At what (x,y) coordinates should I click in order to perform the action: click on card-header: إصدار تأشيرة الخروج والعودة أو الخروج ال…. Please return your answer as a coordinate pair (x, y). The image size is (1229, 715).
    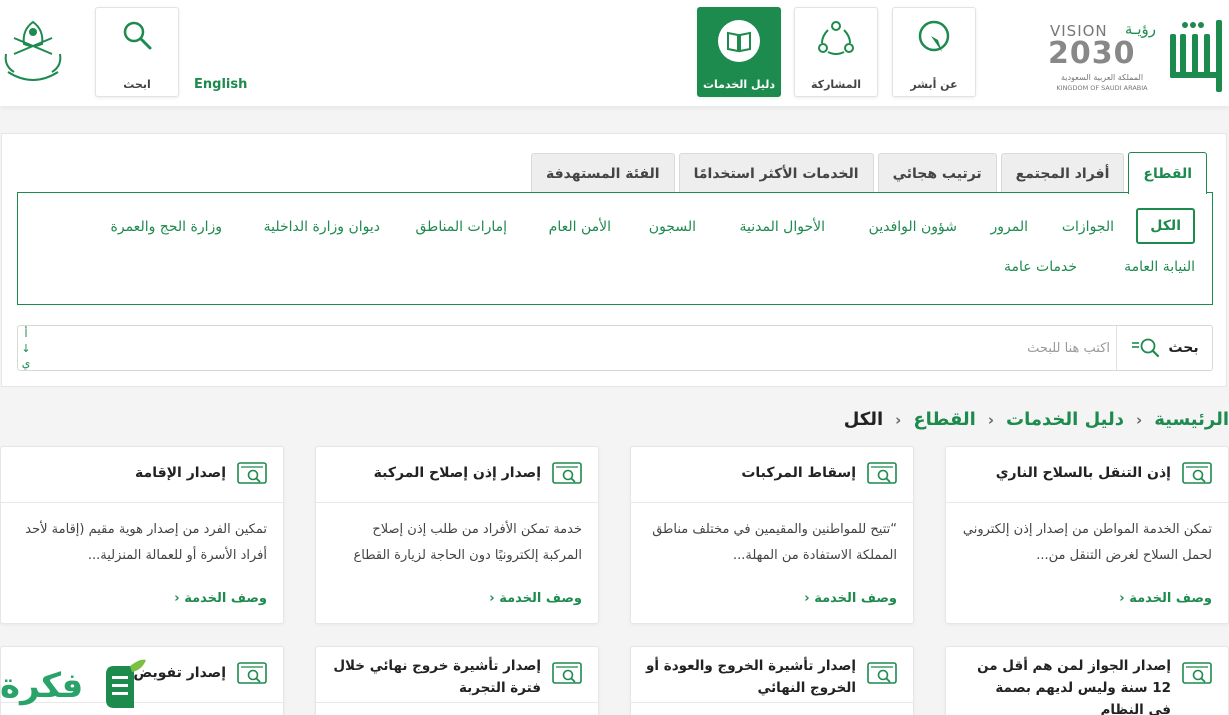
    Looking at the image, I should click on (772, 675).